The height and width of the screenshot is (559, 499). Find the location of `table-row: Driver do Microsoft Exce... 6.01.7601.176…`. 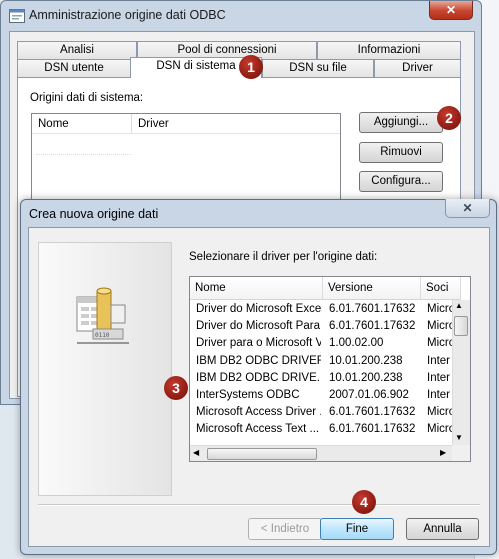

table-row: Driver do Microsoft Exce... 6.01.7601.176… is located at coordinates (321, 309).